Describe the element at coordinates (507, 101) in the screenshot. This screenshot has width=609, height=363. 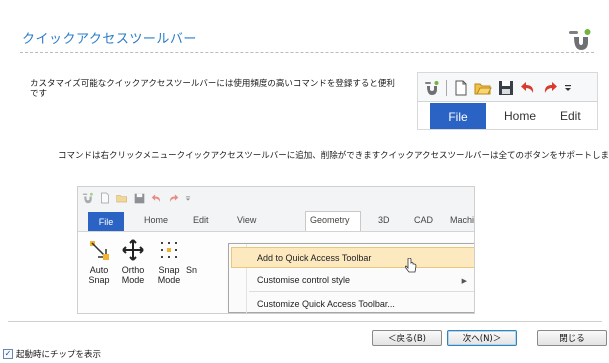
I see `screenshot-quick-access-toolbar: File Home Edit` at that location.